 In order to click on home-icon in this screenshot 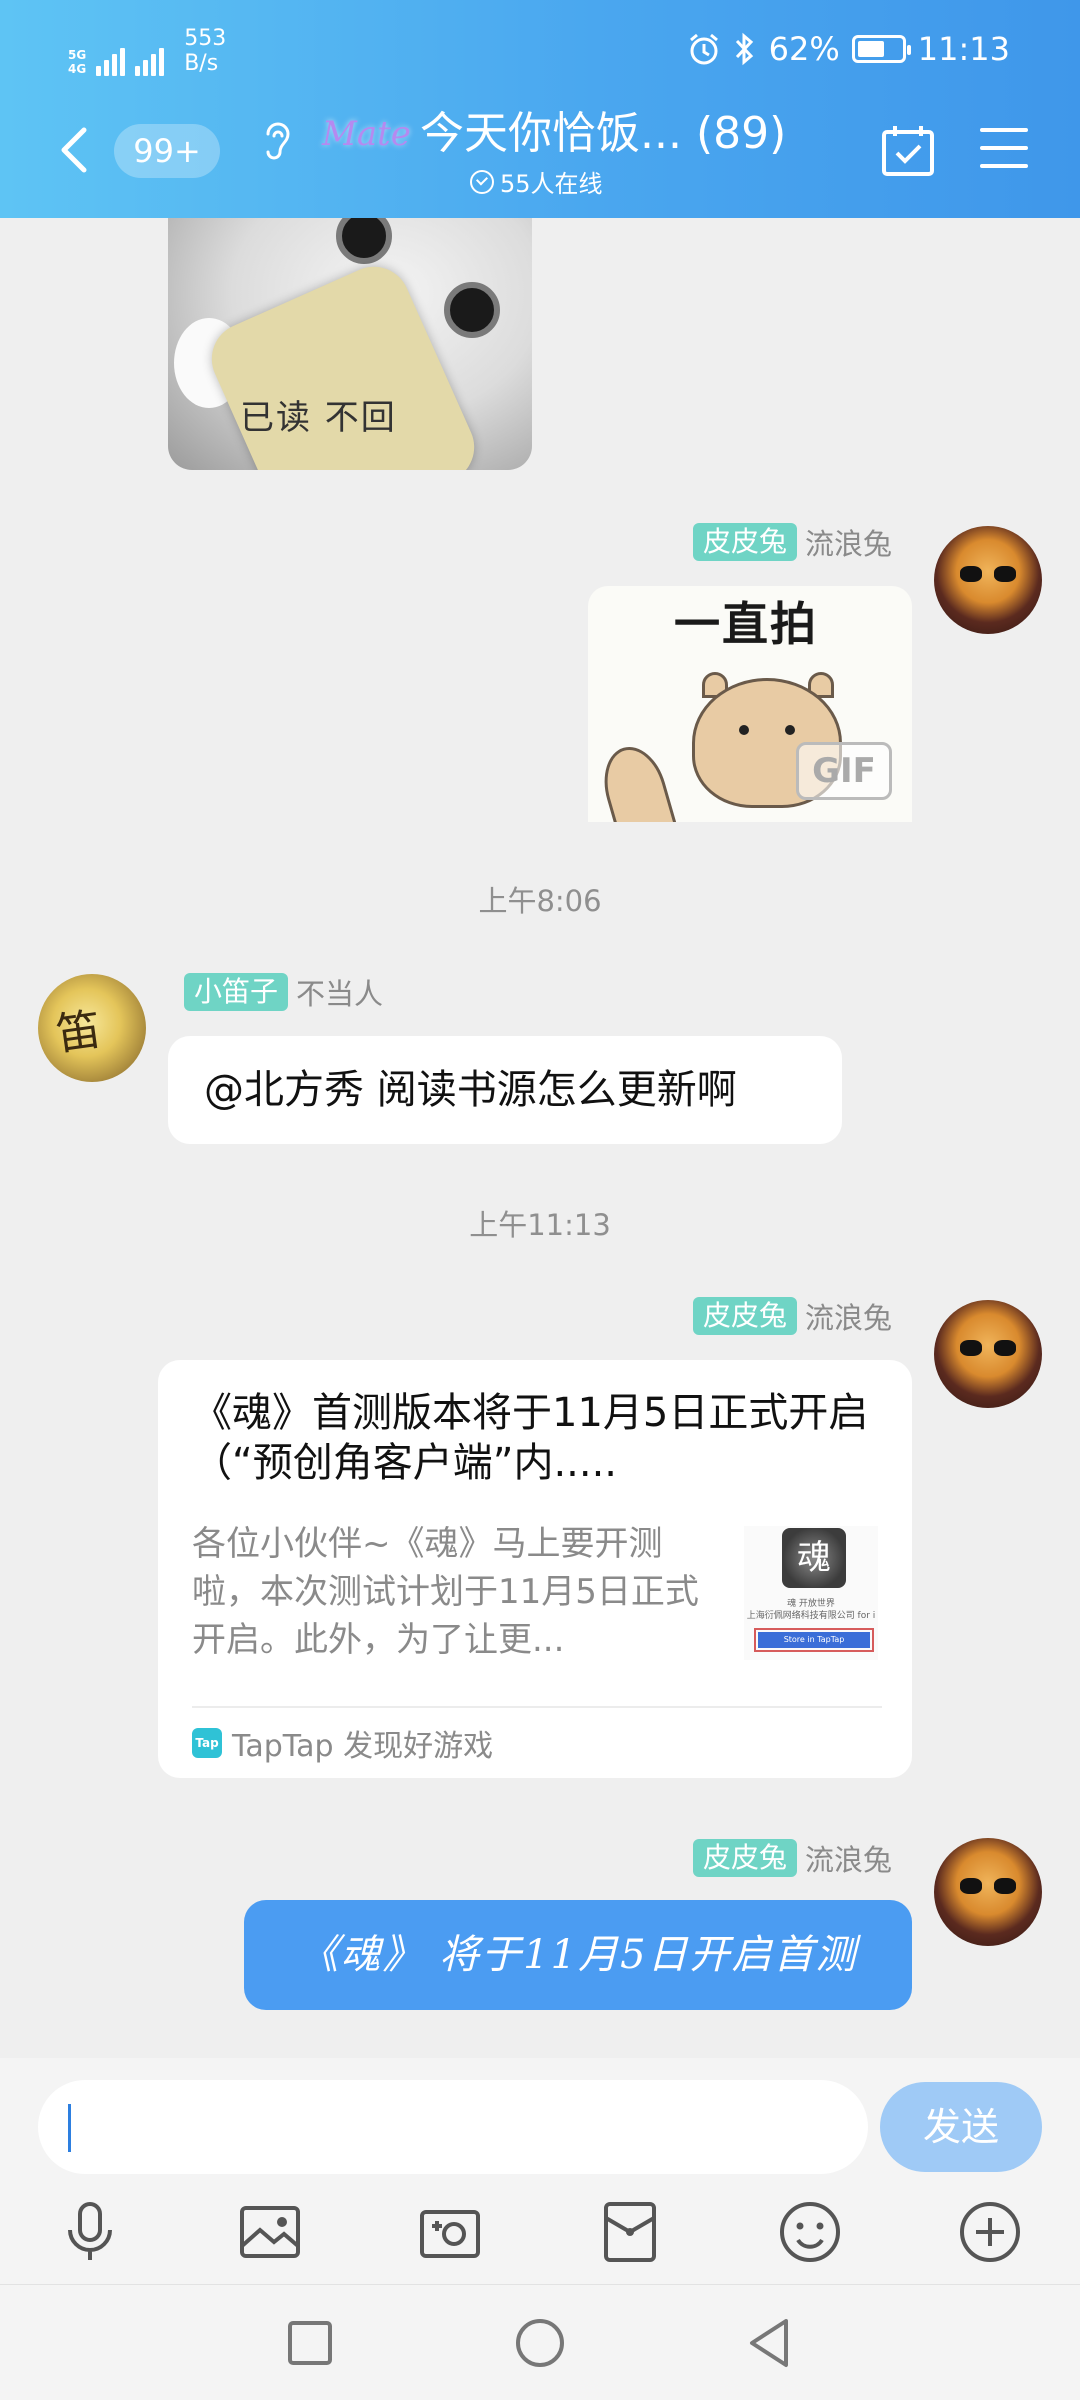, I will do `click(540, 2343)`.